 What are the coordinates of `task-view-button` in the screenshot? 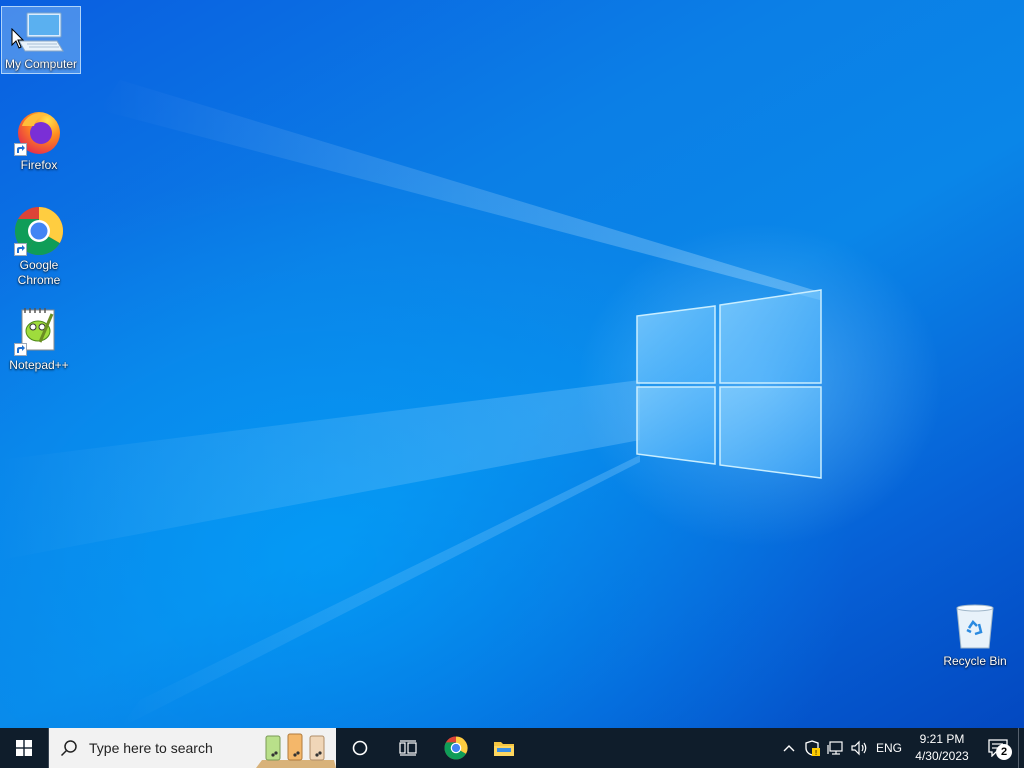 It's located at (408, 748).